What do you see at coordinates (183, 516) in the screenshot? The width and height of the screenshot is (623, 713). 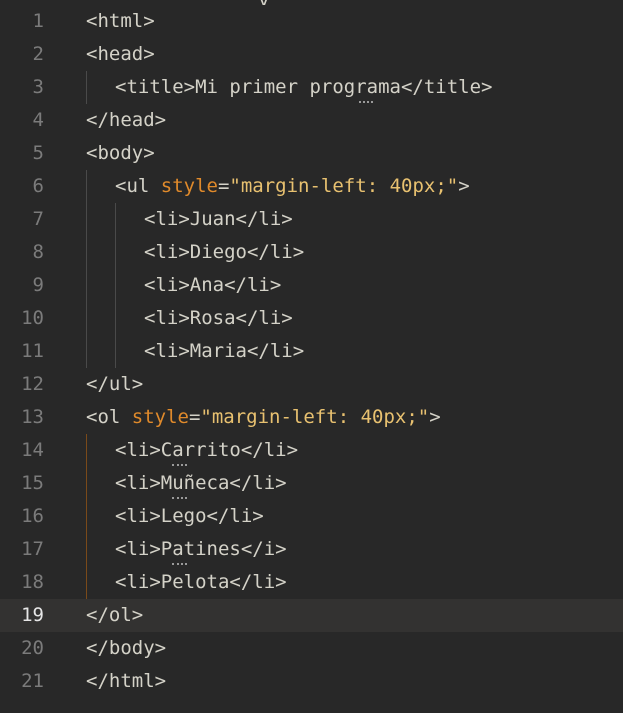 I see `text-content: Lego` at bounding box center [183, 516].